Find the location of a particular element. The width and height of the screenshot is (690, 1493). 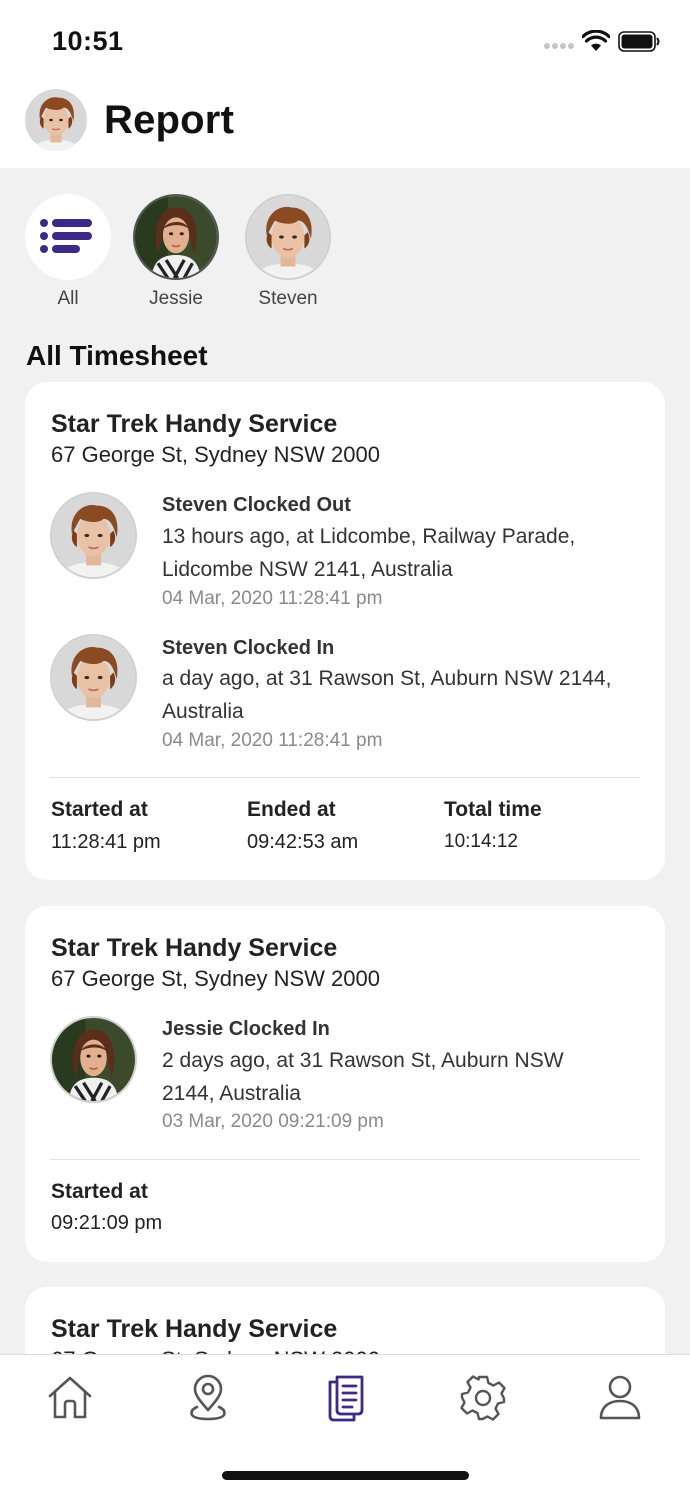

filter-all: All is located at coordinates (68, 251).